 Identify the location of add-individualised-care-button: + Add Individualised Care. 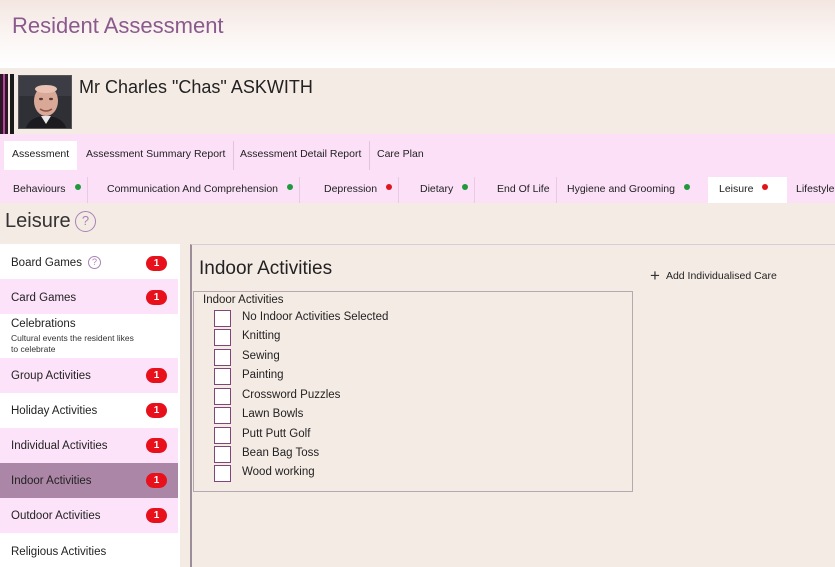
(713, 274).